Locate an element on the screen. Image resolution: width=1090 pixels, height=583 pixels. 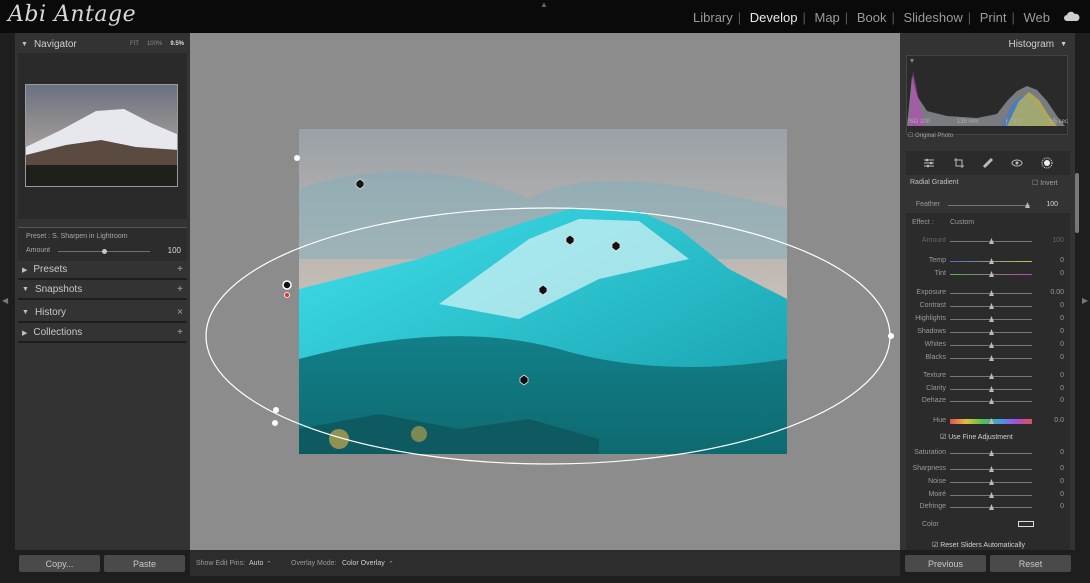
slider-row-moir: Moiré 0 is located at coordinates (988, 495).